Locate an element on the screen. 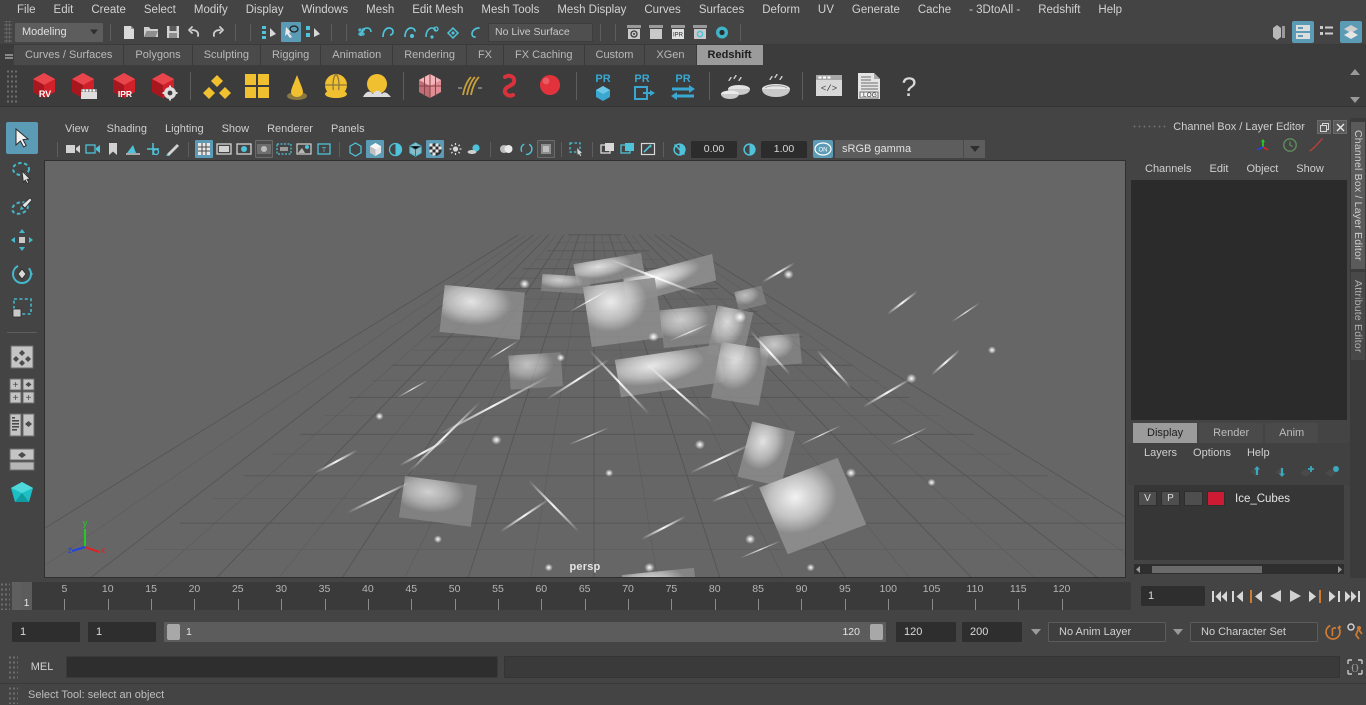 The height and width of the screenshot is (705, 1366). shelf-tab-animation: Animation is located at coordinates (357, 55).